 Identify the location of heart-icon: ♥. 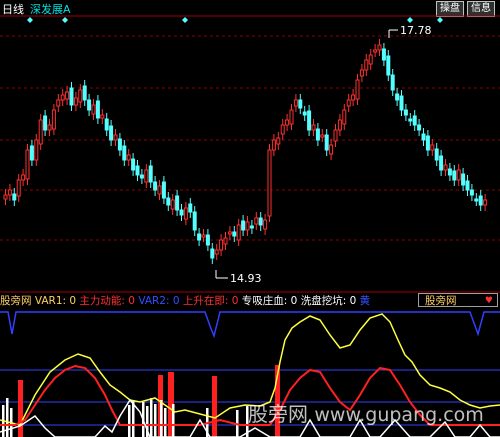
(488, 301).